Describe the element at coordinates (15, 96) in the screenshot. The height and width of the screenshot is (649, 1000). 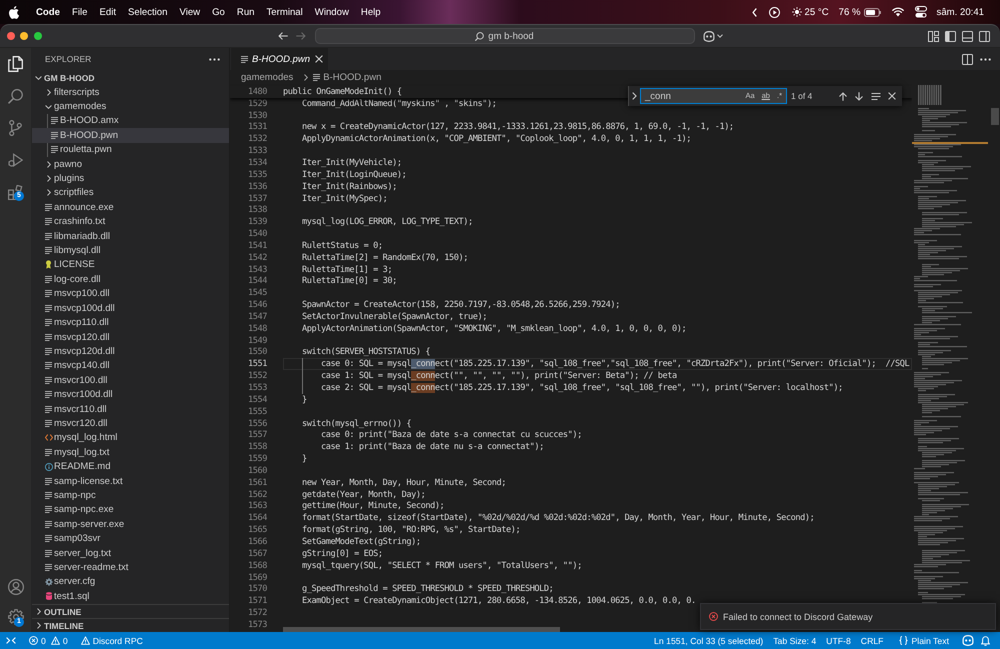
I see `search-icon` at that location.